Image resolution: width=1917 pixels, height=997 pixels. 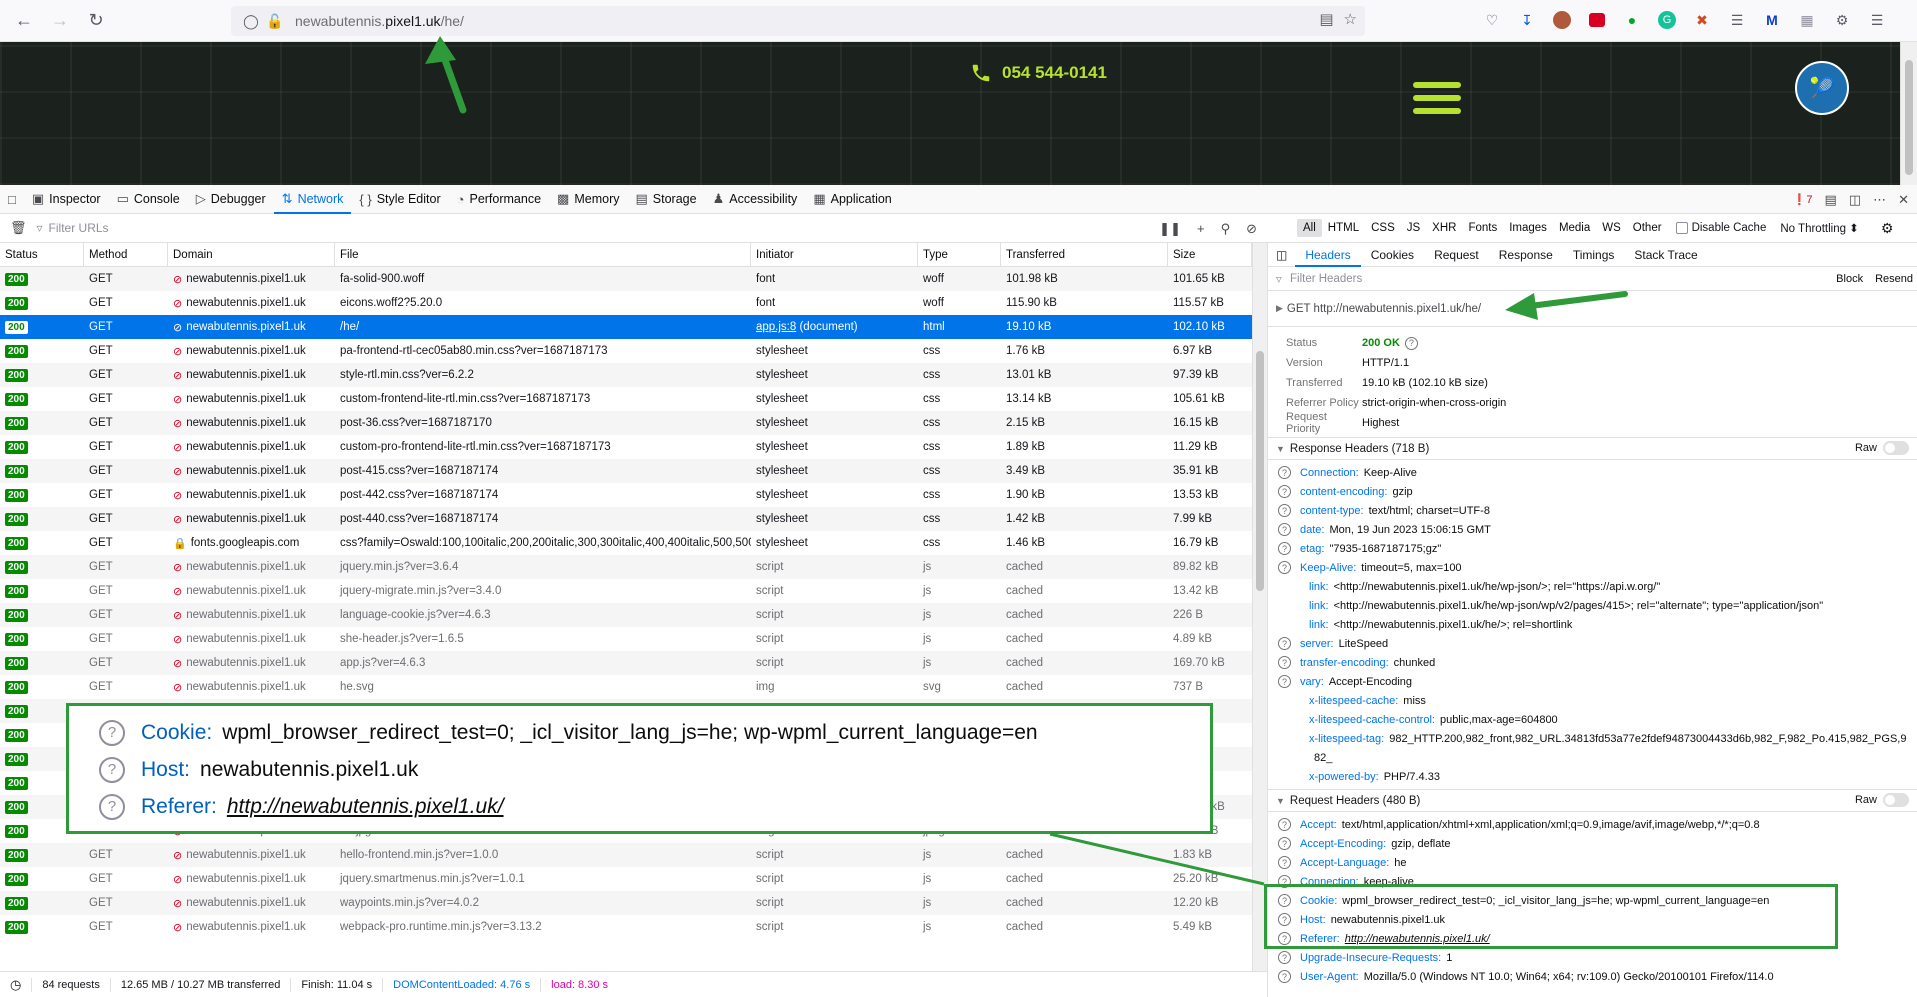 I want to click on collapse-triangle-icon: ▼, so click(x=1280, y=801).